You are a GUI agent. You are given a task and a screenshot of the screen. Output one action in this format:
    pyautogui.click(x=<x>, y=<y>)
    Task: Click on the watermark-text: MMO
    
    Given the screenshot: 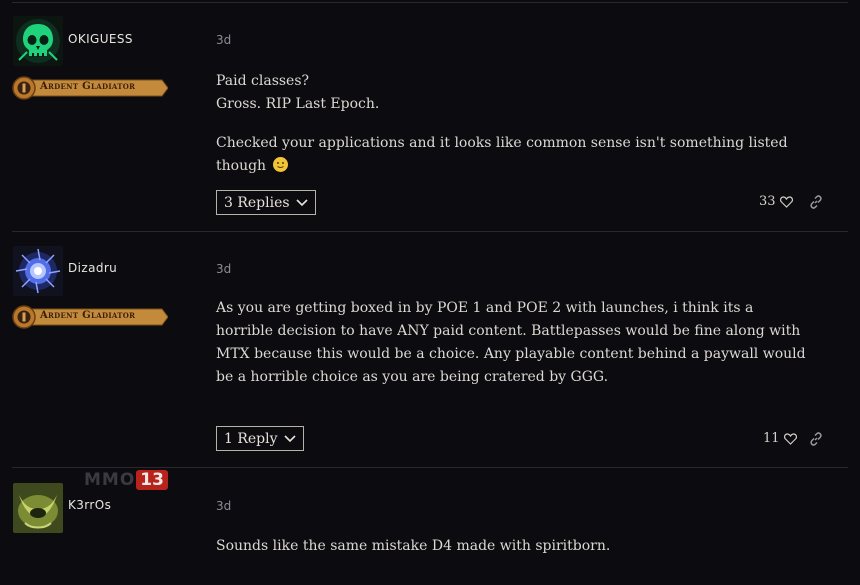 What is the action you would take?
    pyautogui.click(x=110, y=480)
    